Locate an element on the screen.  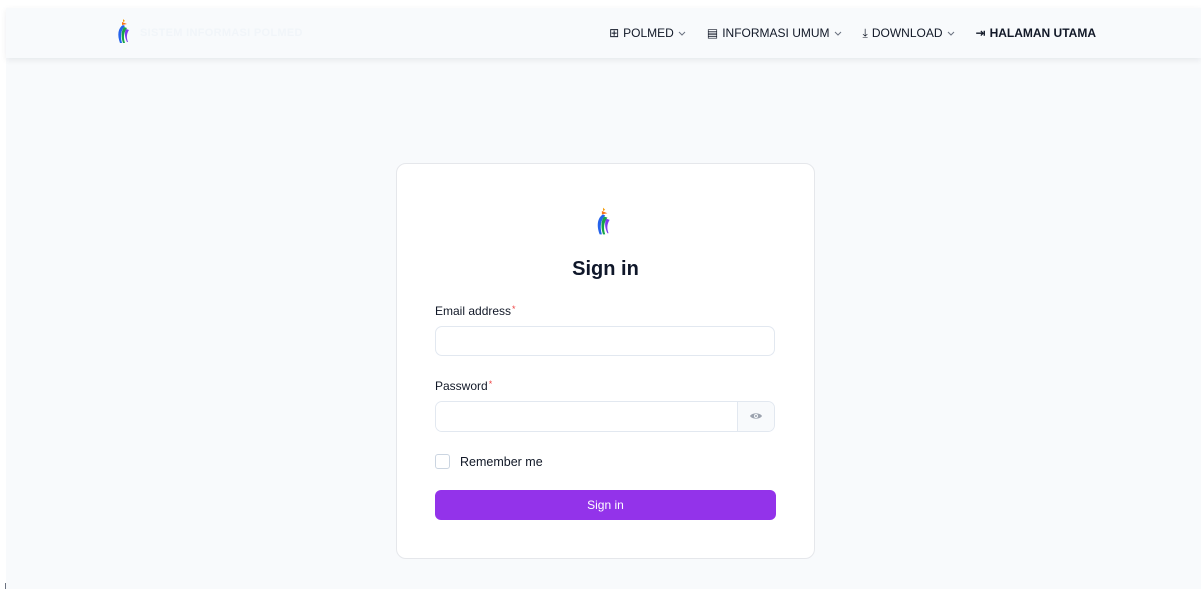
toggle-password-visibility-button is located at coordinates (755, 416).